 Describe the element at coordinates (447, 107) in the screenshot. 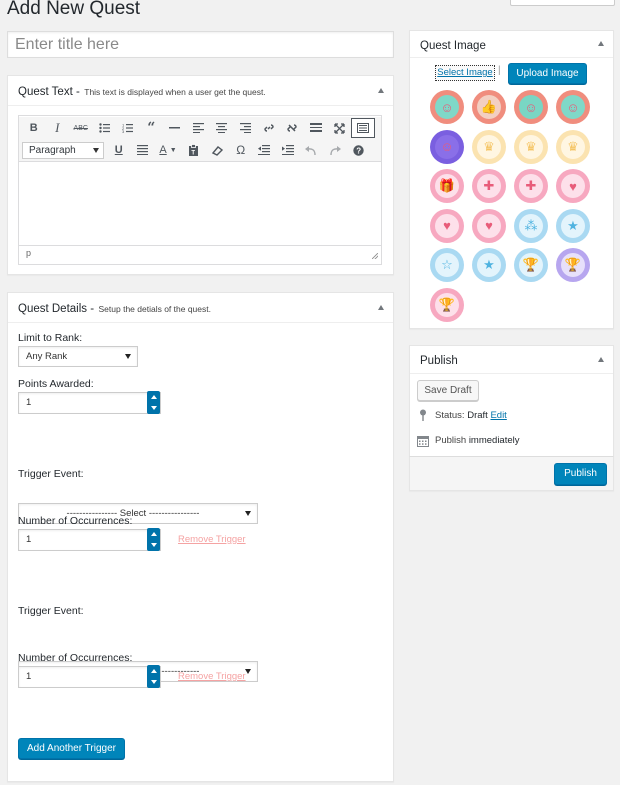

I see `green-monster-badge-icon: ☺` at that location.